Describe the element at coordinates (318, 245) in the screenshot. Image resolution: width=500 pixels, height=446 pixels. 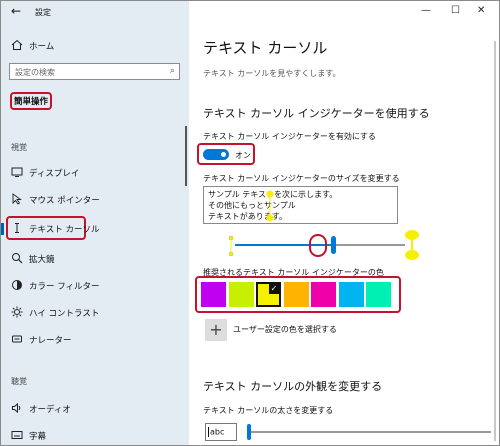
I see `highlight-box` at that location.